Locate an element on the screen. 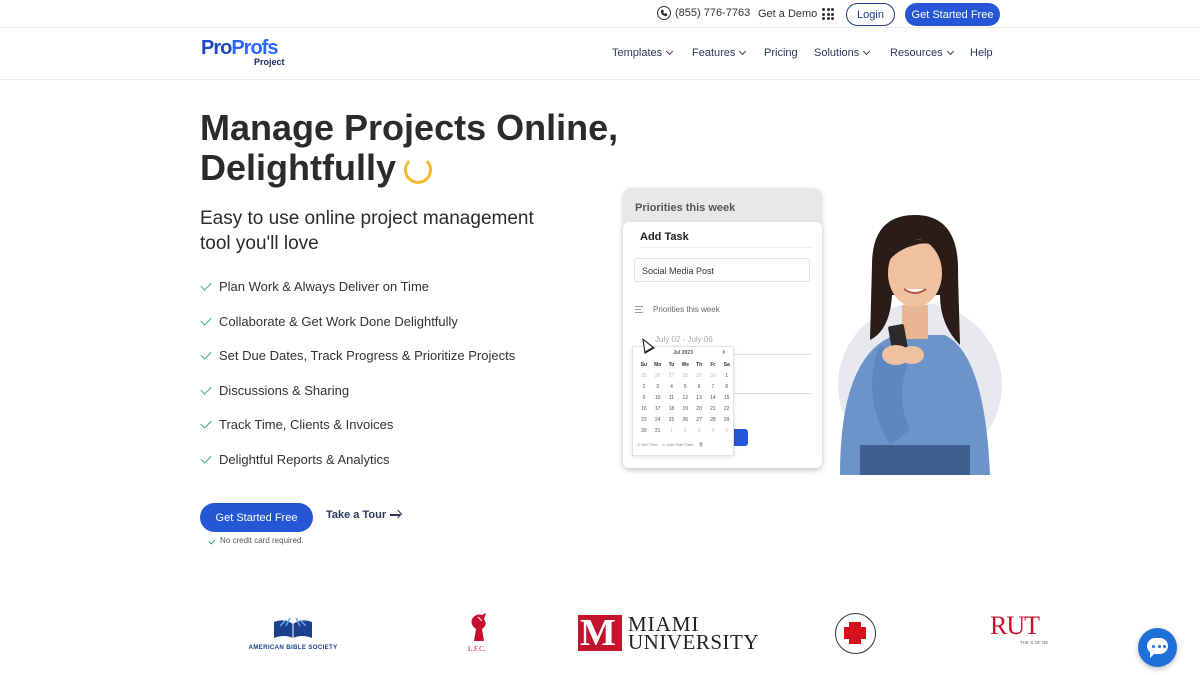 This screenshot has height=675, width=1200. add-start-date-option: ▭ Add Start Date is located at coordinates (677, 444).